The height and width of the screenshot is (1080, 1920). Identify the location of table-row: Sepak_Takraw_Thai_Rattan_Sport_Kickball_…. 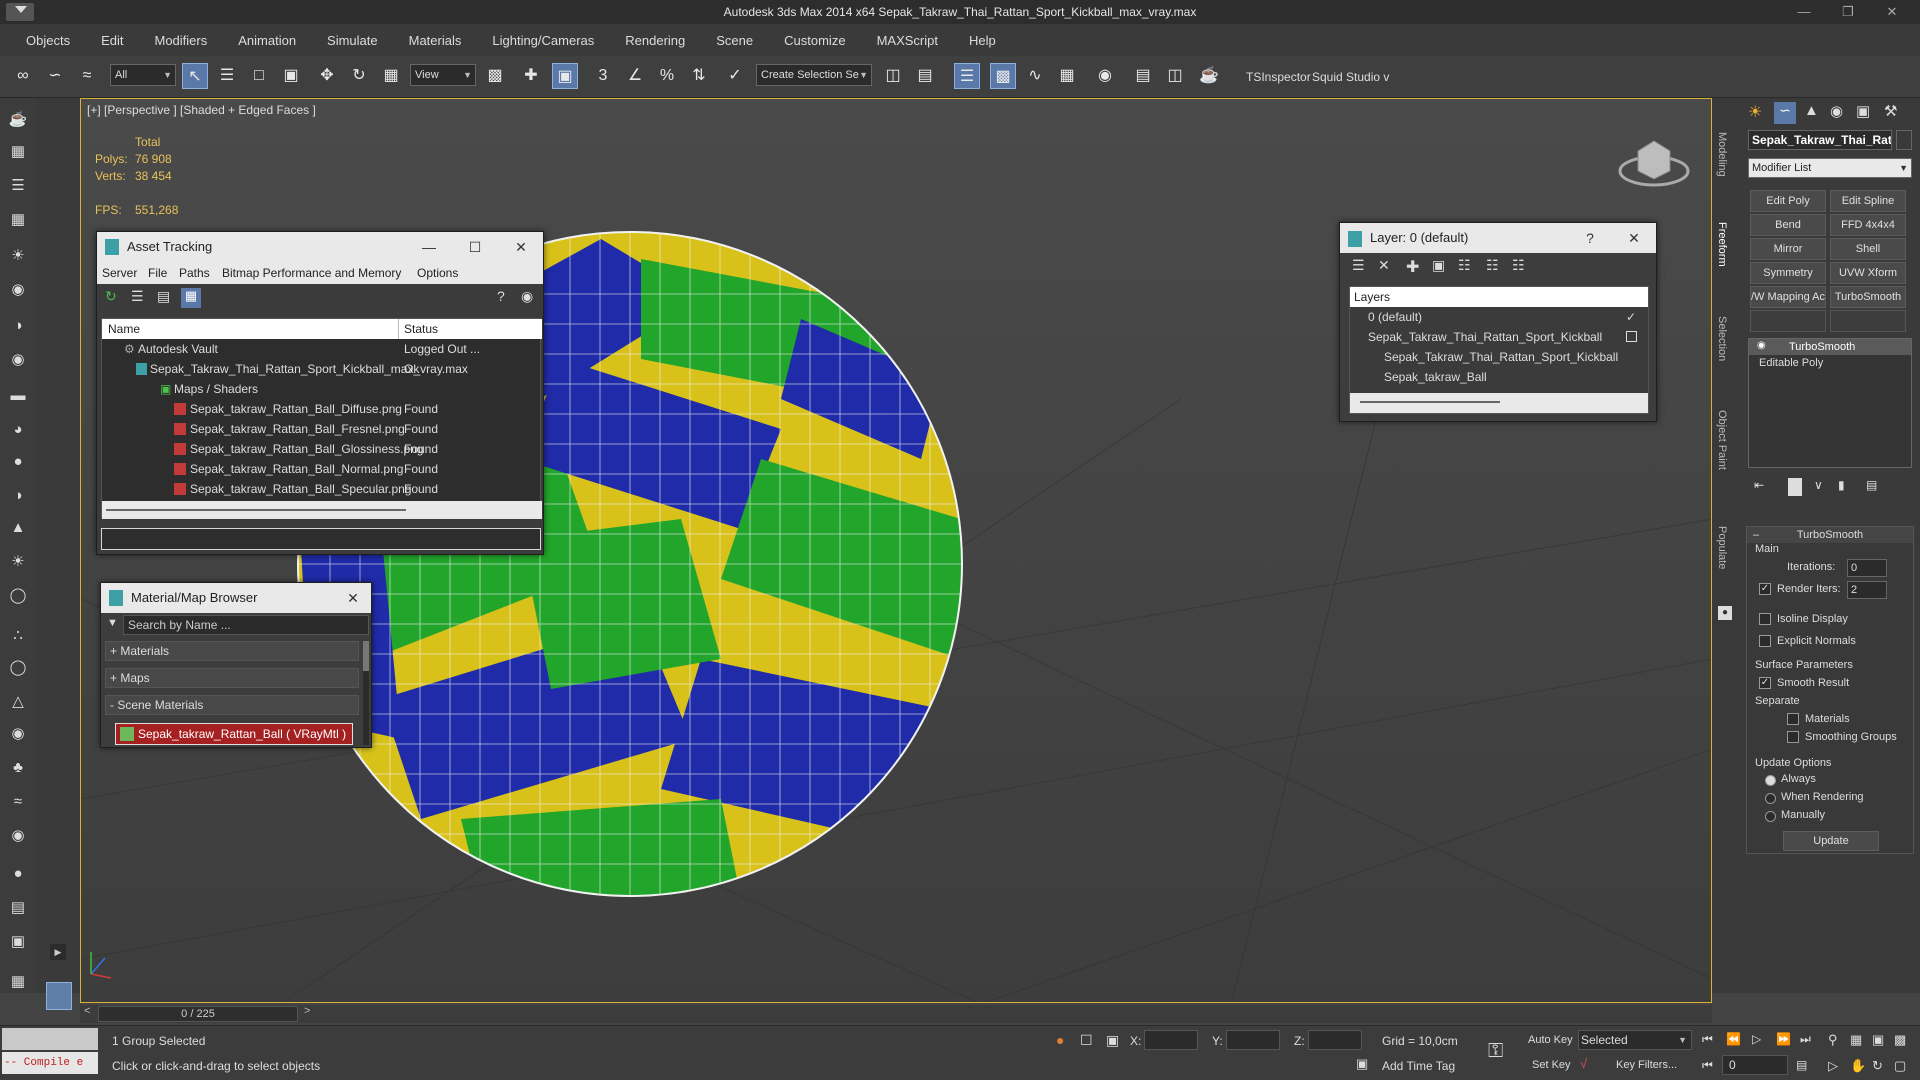
(322, 369).